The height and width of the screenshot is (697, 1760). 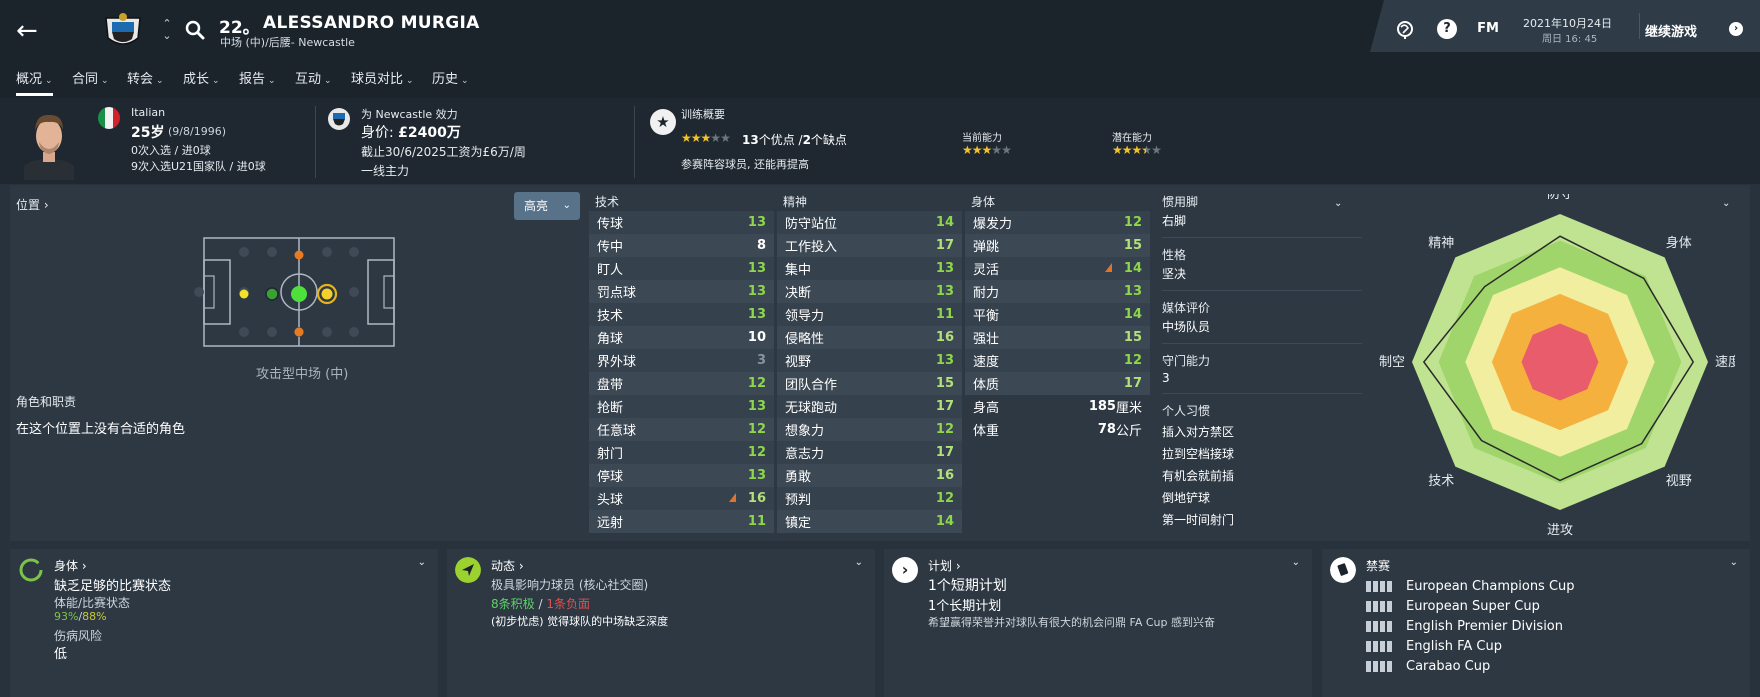 What do you see at coordinates (610, 224) in the screenshot?
I see `attribute-name: 传球` at bounding box center [610, 224].